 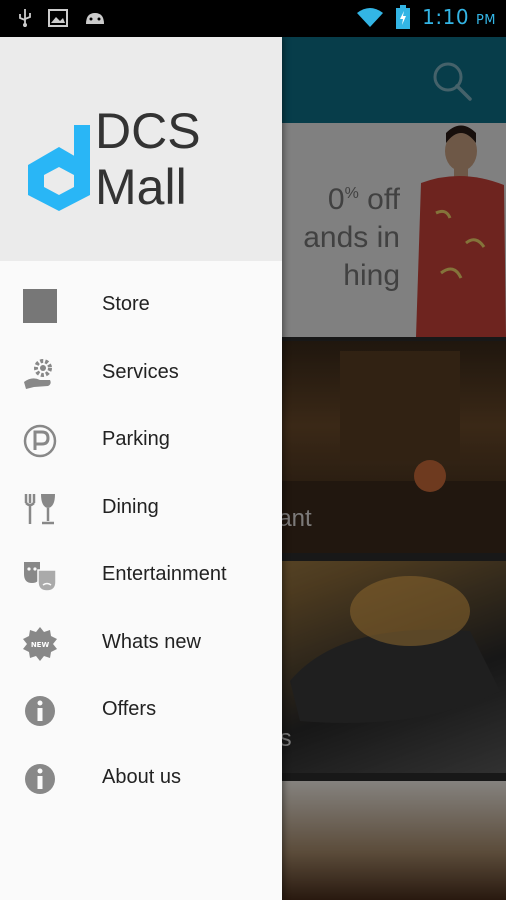 What do you see at coordinates (40, 441) in the screenshot?
I see `parking-icon` at bounding box center [40, 441].